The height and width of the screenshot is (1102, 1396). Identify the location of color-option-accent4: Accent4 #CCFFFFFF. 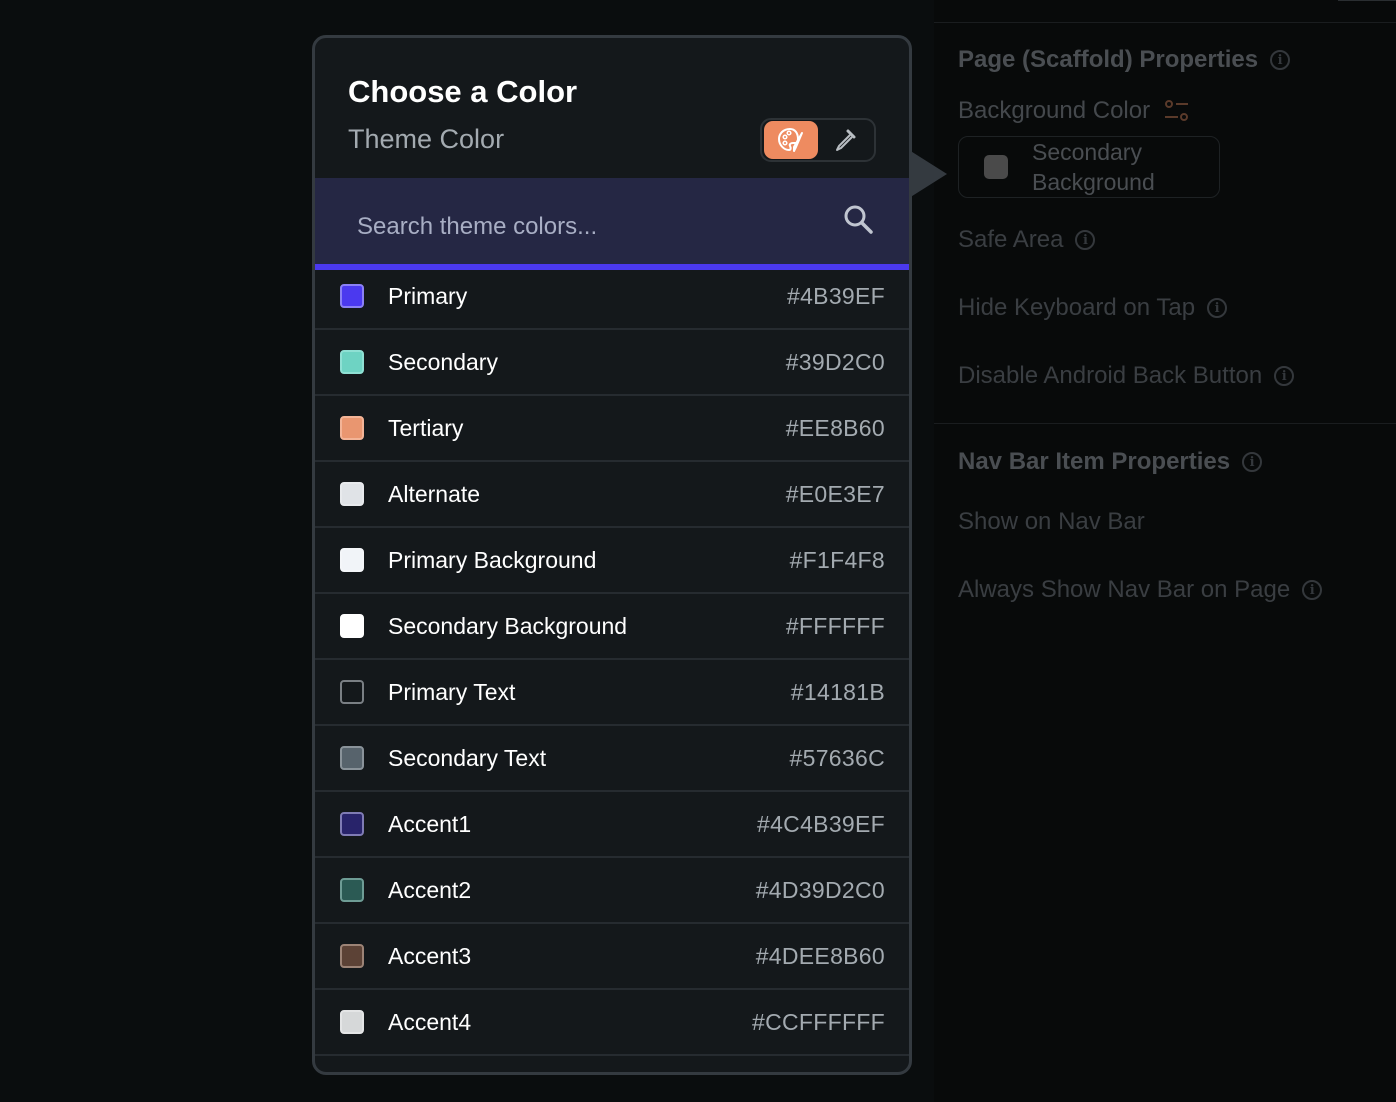
(612, 1023).